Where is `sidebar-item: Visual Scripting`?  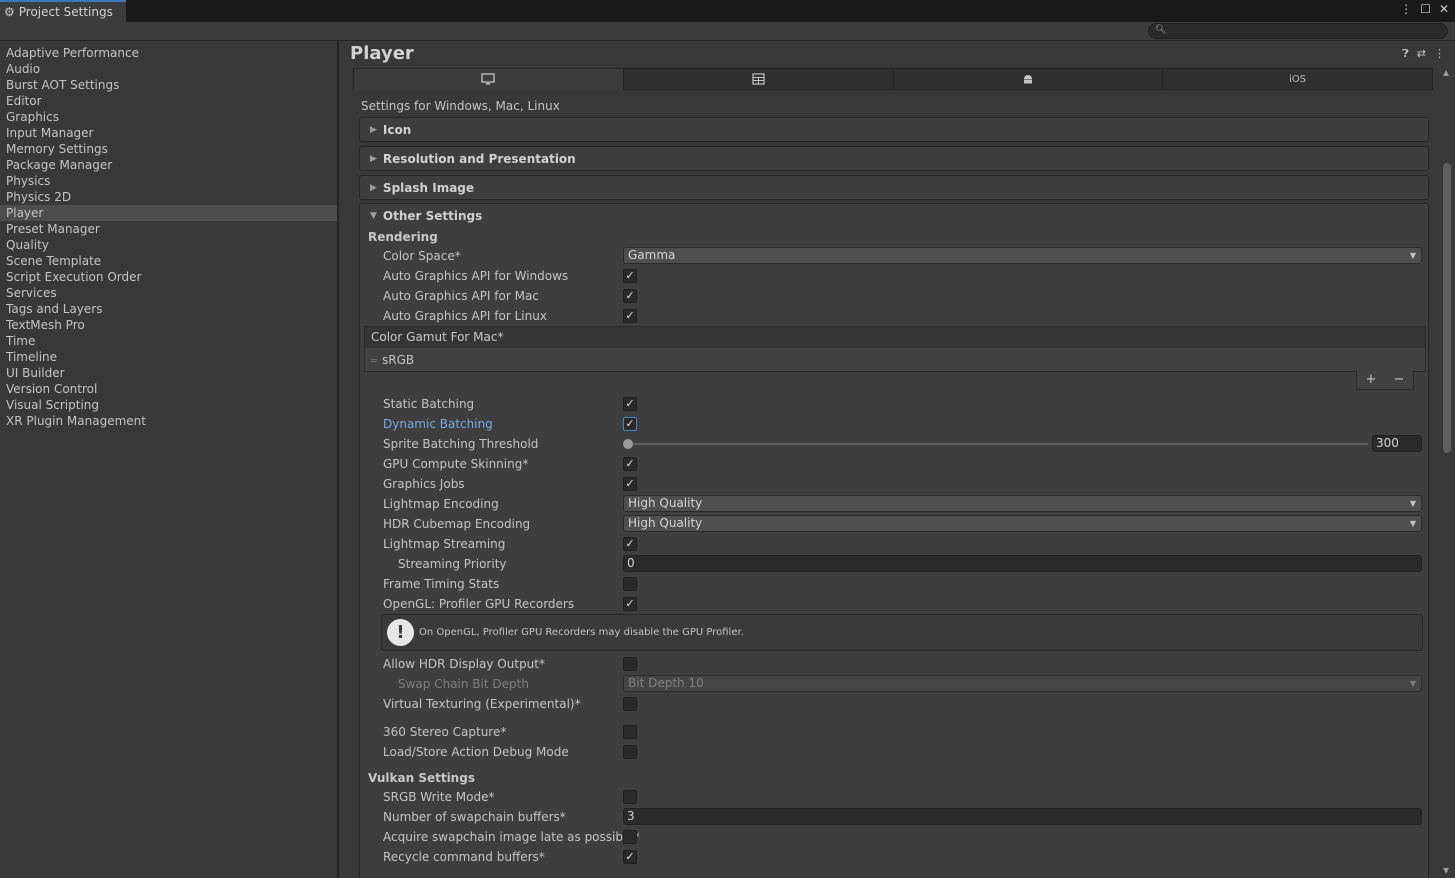 sidebar-item: Visual Scripting is located at coordinates (168, 405).